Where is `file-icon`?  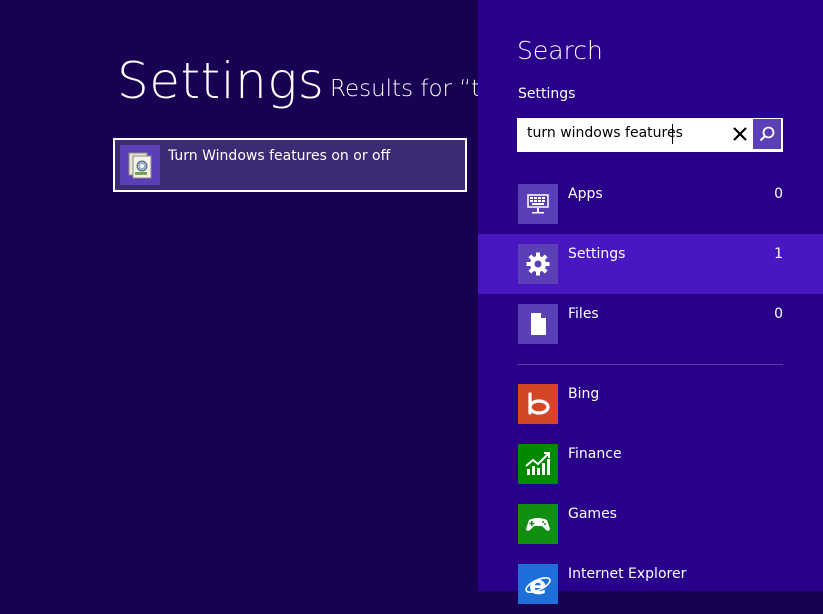 file-icon is located at coordinates (538, 324).